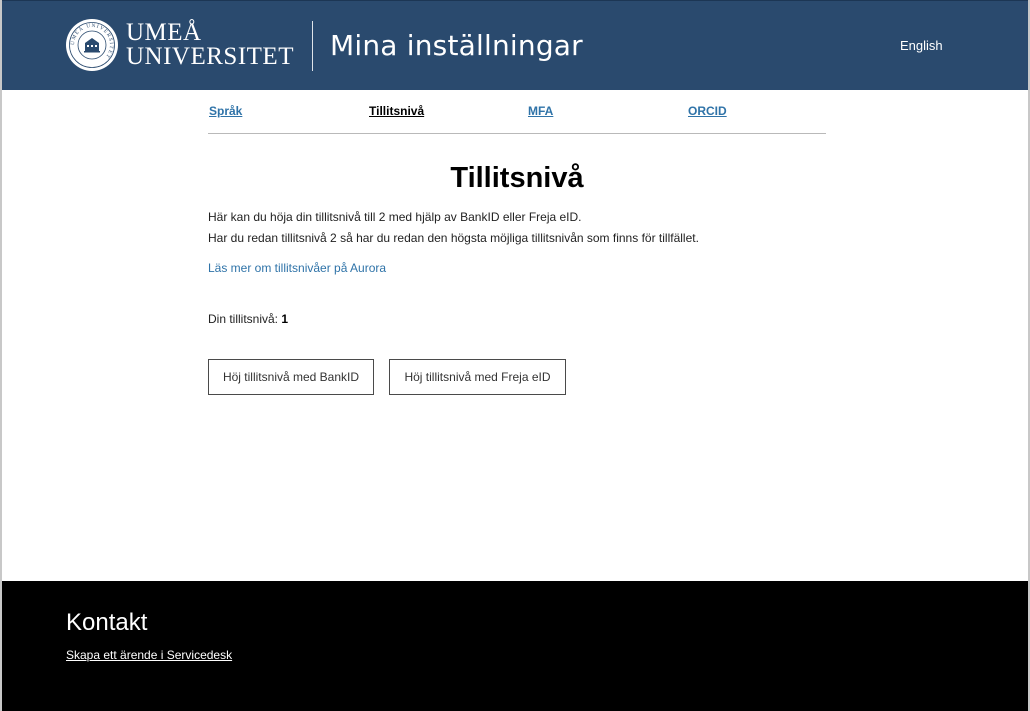  What do you see at coordinates (164, 32) in the screenshot?
I see `university-name-line1: UMEÅ` at bounding box center [164, 32].